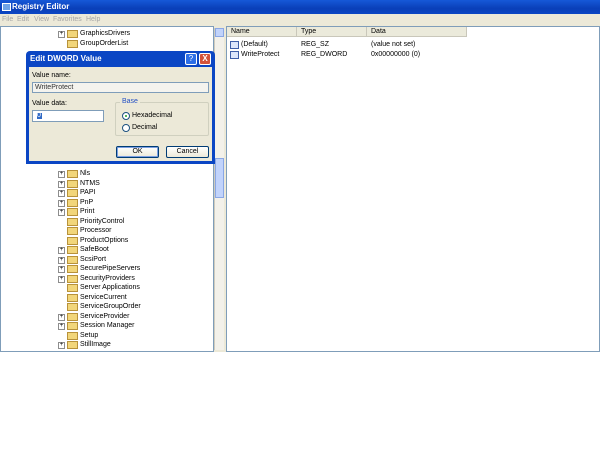  What do you see at coordinates (93, 259) in the screenshot?
I see `tree-node-label: ScsiPort` at bounding box center [93, 259].